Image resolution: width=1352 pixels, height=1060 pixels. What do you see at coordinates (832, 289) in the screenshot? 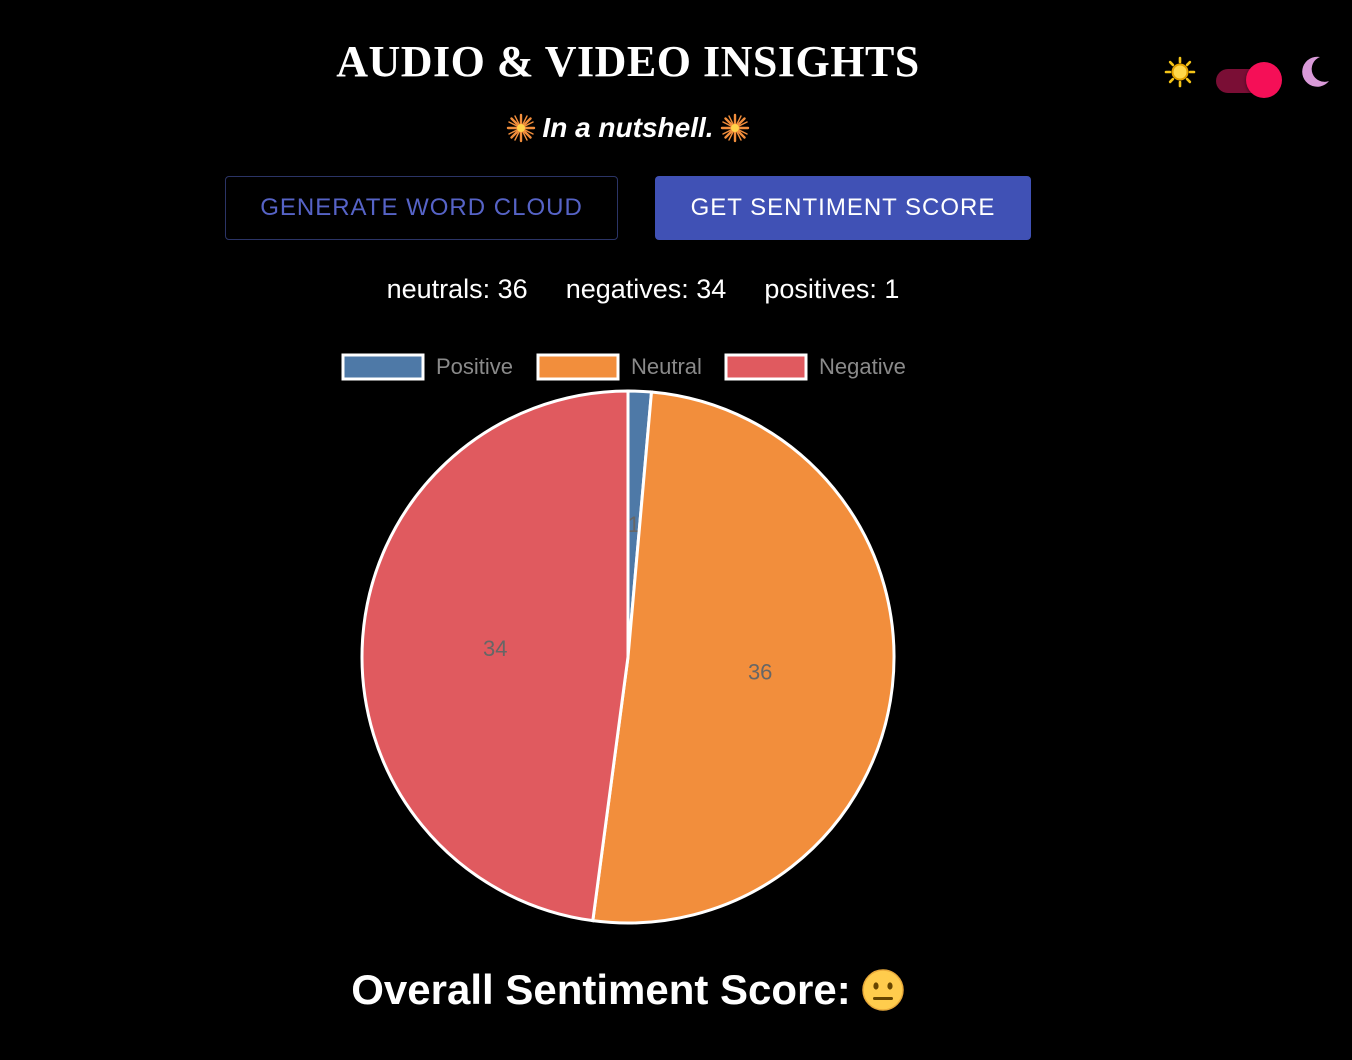
I see `positives-count: positives: 1` at bounding box center [832, 289].